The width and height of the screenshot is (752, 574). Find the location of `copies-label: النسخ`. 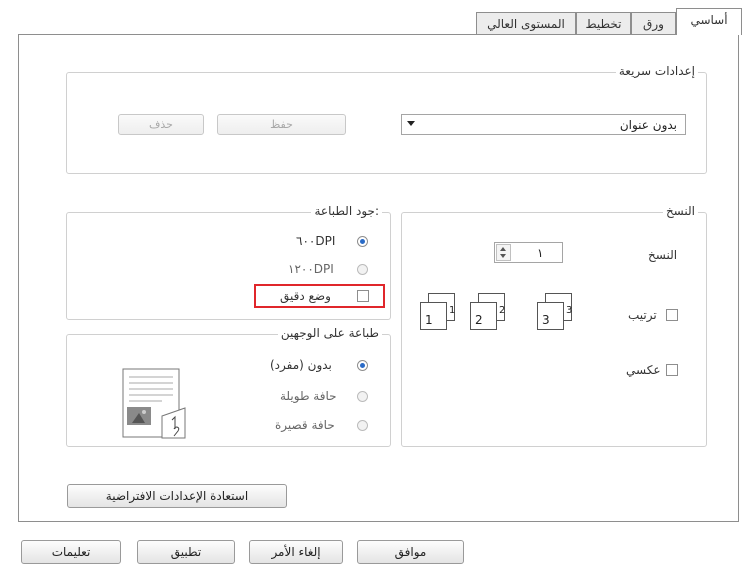

copies-label: النسخ is located at coordinates (663, 255).